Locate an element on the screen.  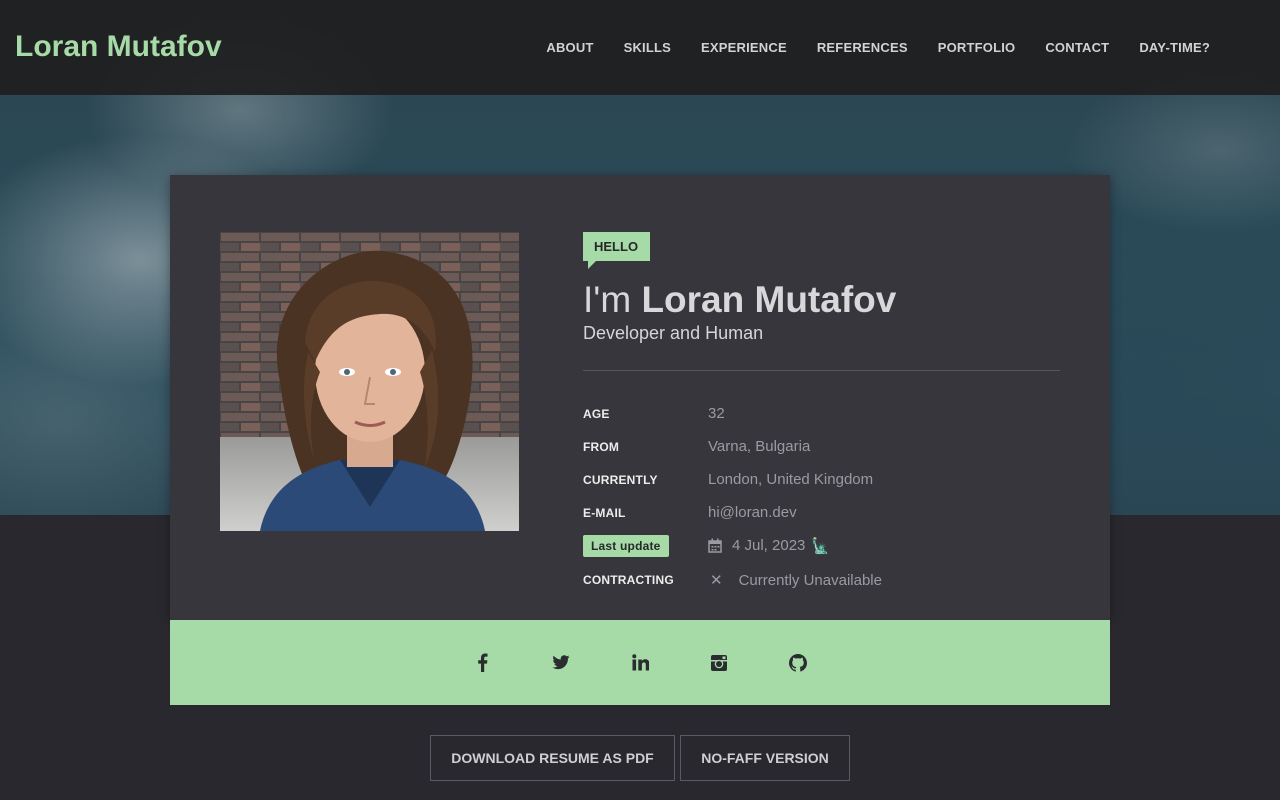
detail-label-cell: Last update is located at coordinates (645, 545).